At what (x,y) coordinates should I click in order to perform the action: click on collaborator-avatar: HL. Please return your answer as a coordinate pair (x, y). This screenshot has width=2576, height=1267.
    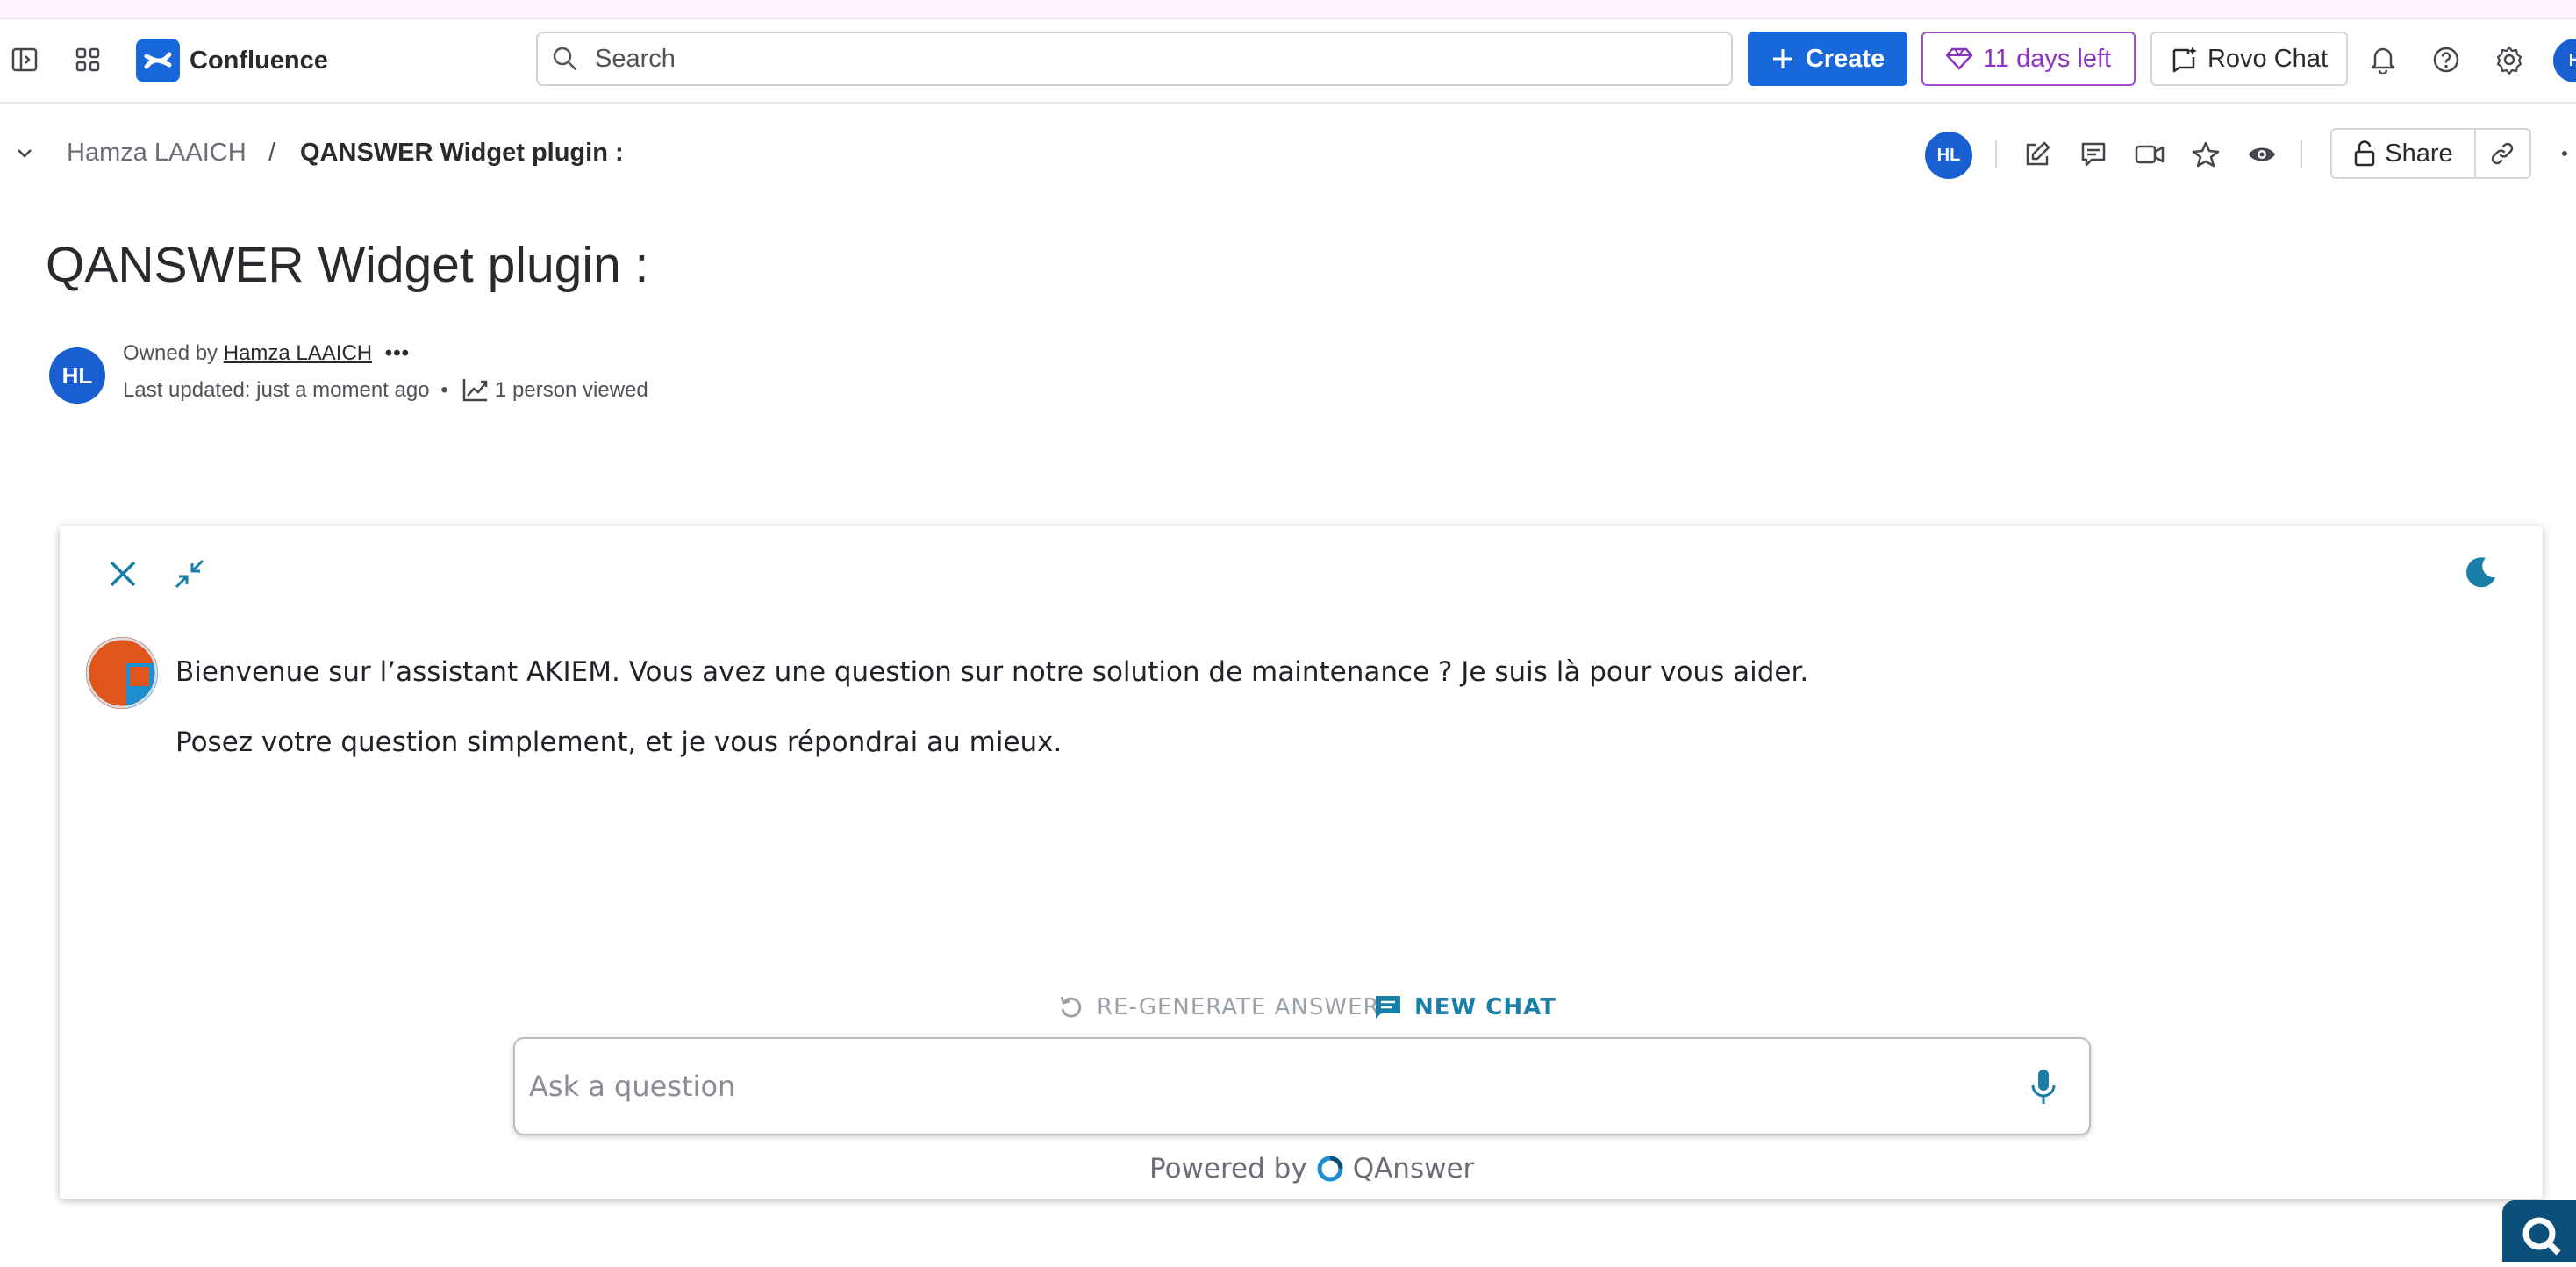
    Looking at the image, I should click on (1948, 155).